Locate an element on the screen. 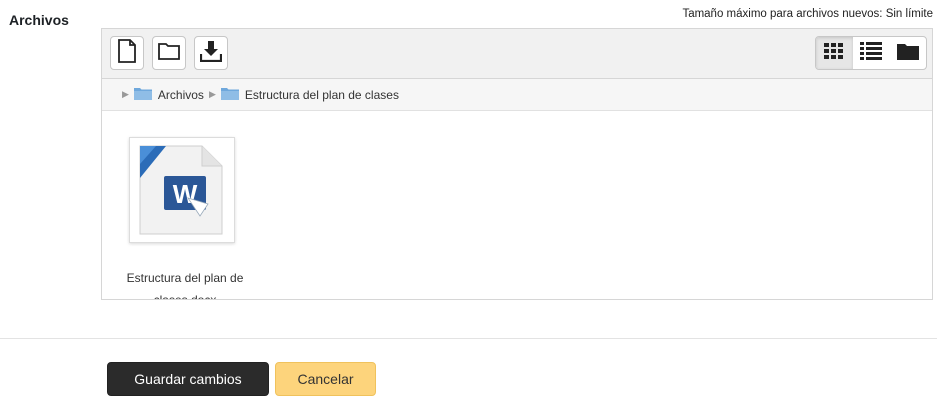 This screenshot has width=937, height=396. grid-view-icon is located at coordinates (834, 53).